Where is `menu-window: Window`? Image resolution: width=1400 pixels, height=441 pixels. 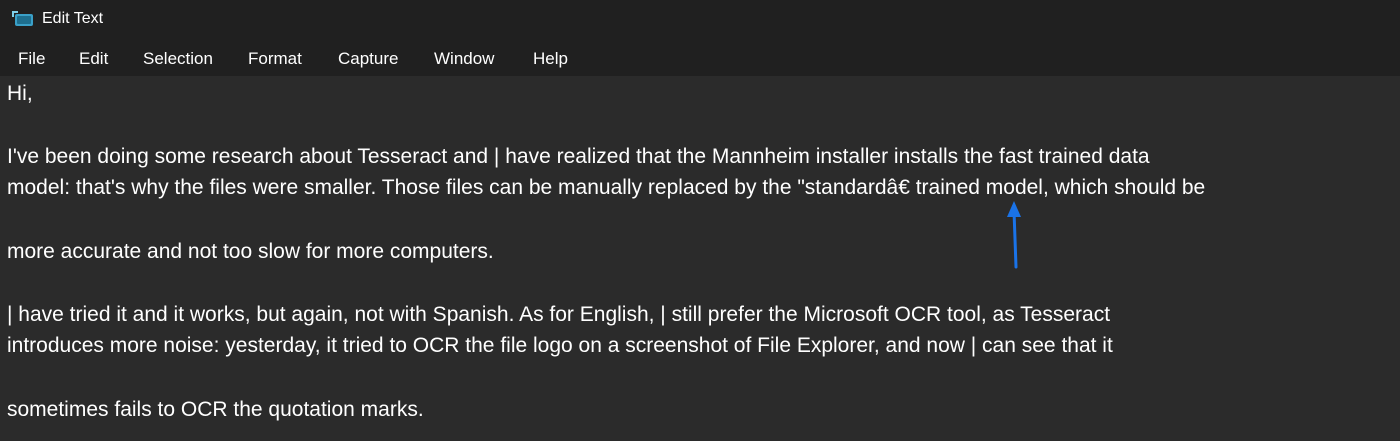
menu-window: Window is located at coordinates (464, 59).